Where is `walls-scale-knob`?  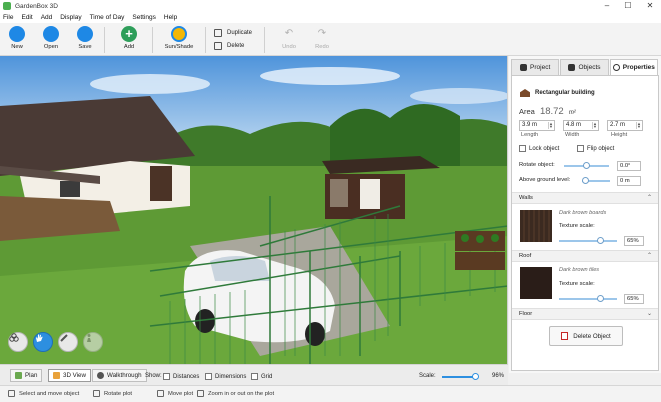 walls-scale-knob is located at coordinates (600, 240).